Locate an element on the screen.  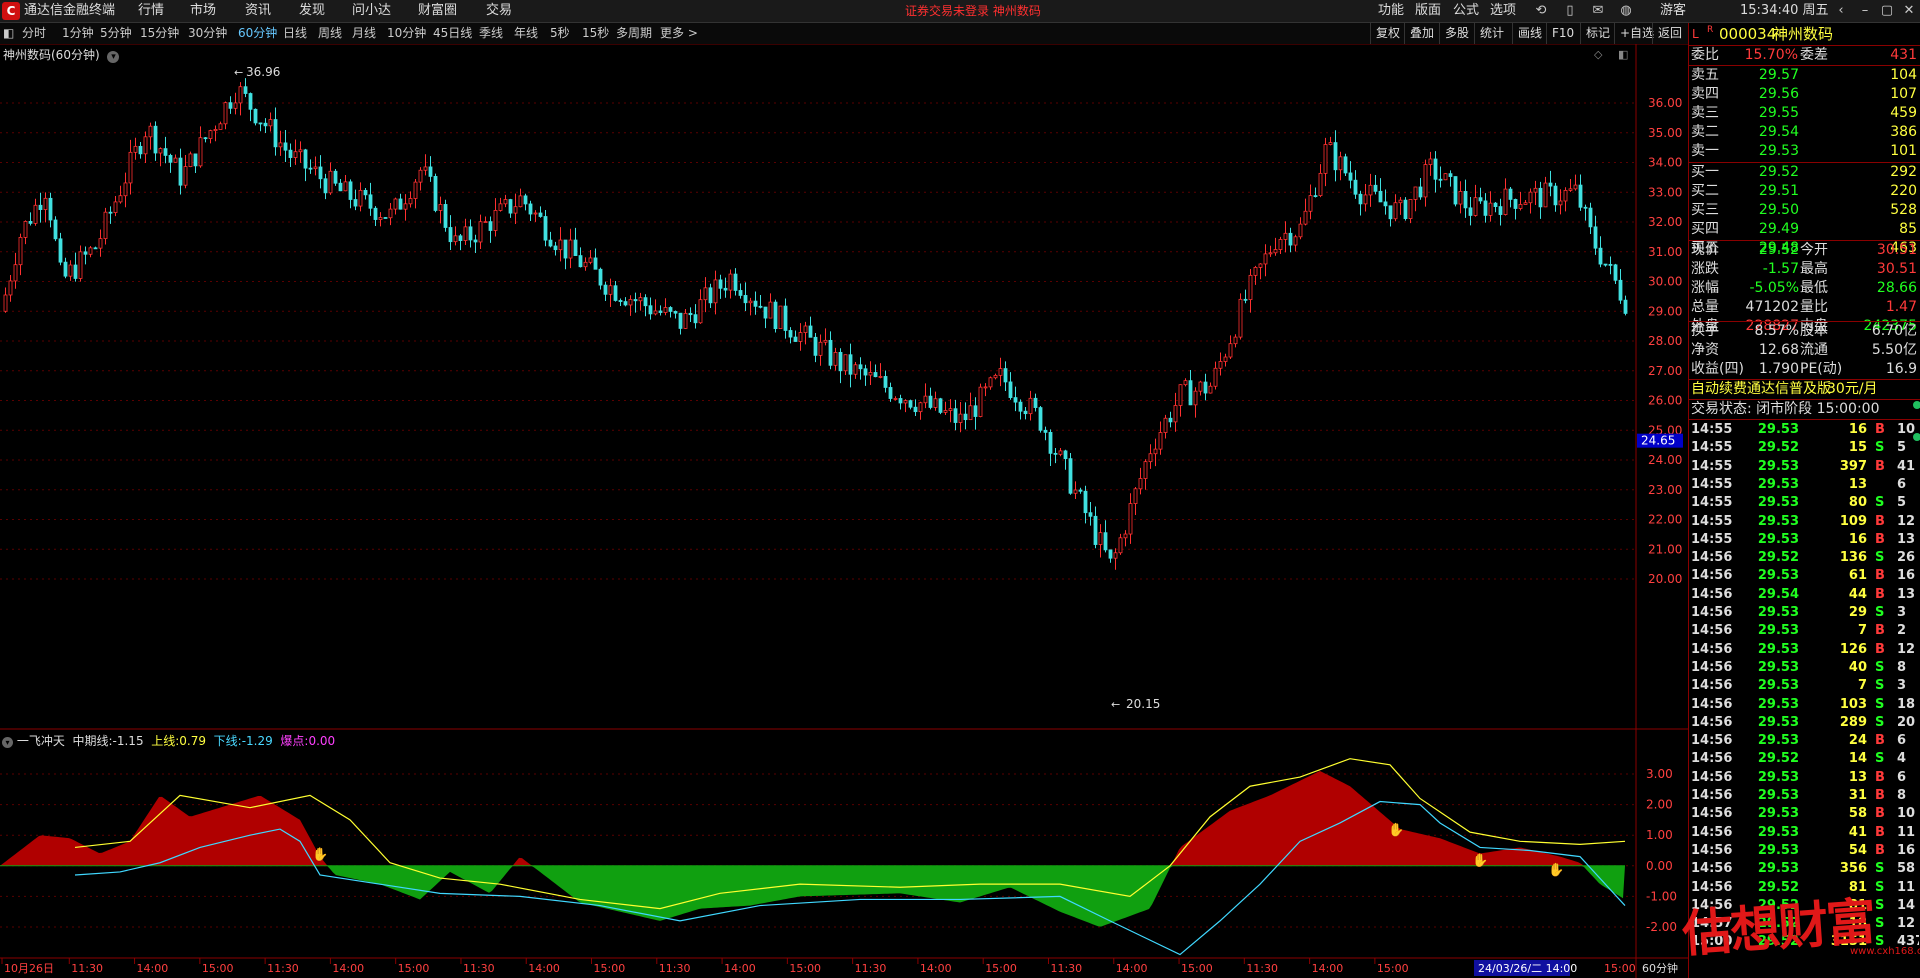
mail-icon: ✉ is located at coordinates (1598, 11).